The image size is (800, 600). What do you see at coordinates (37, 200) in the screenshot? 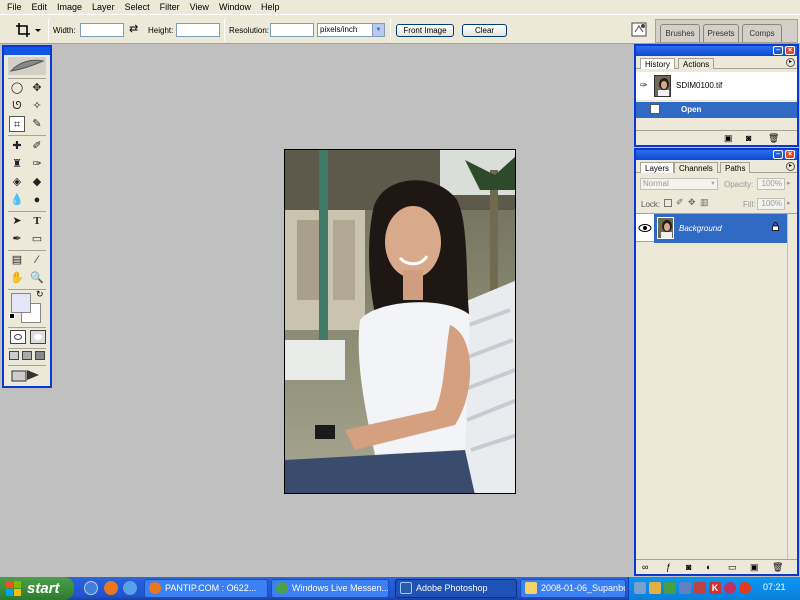
I see `dodge-tool-icon: ●` at bounding box center [37, 200].